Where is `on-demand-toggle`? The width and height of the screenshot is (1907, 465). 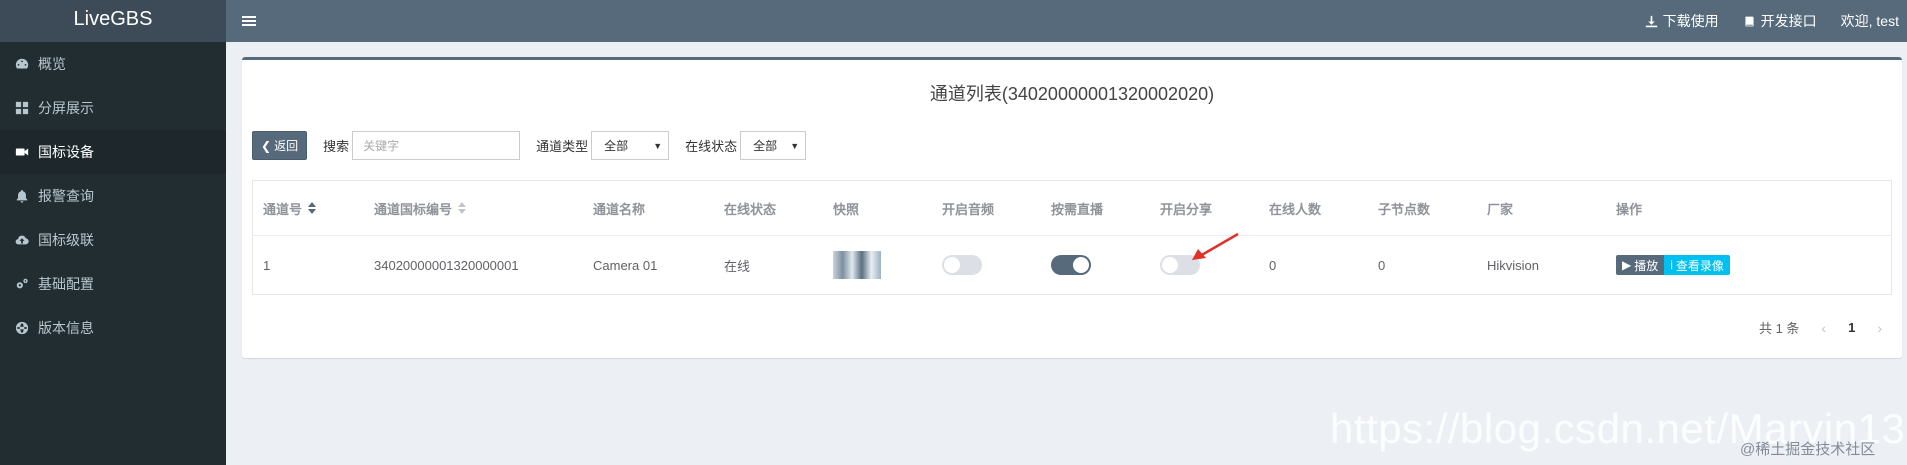 on-demand-toggle is located at coordinates (1071, 265).